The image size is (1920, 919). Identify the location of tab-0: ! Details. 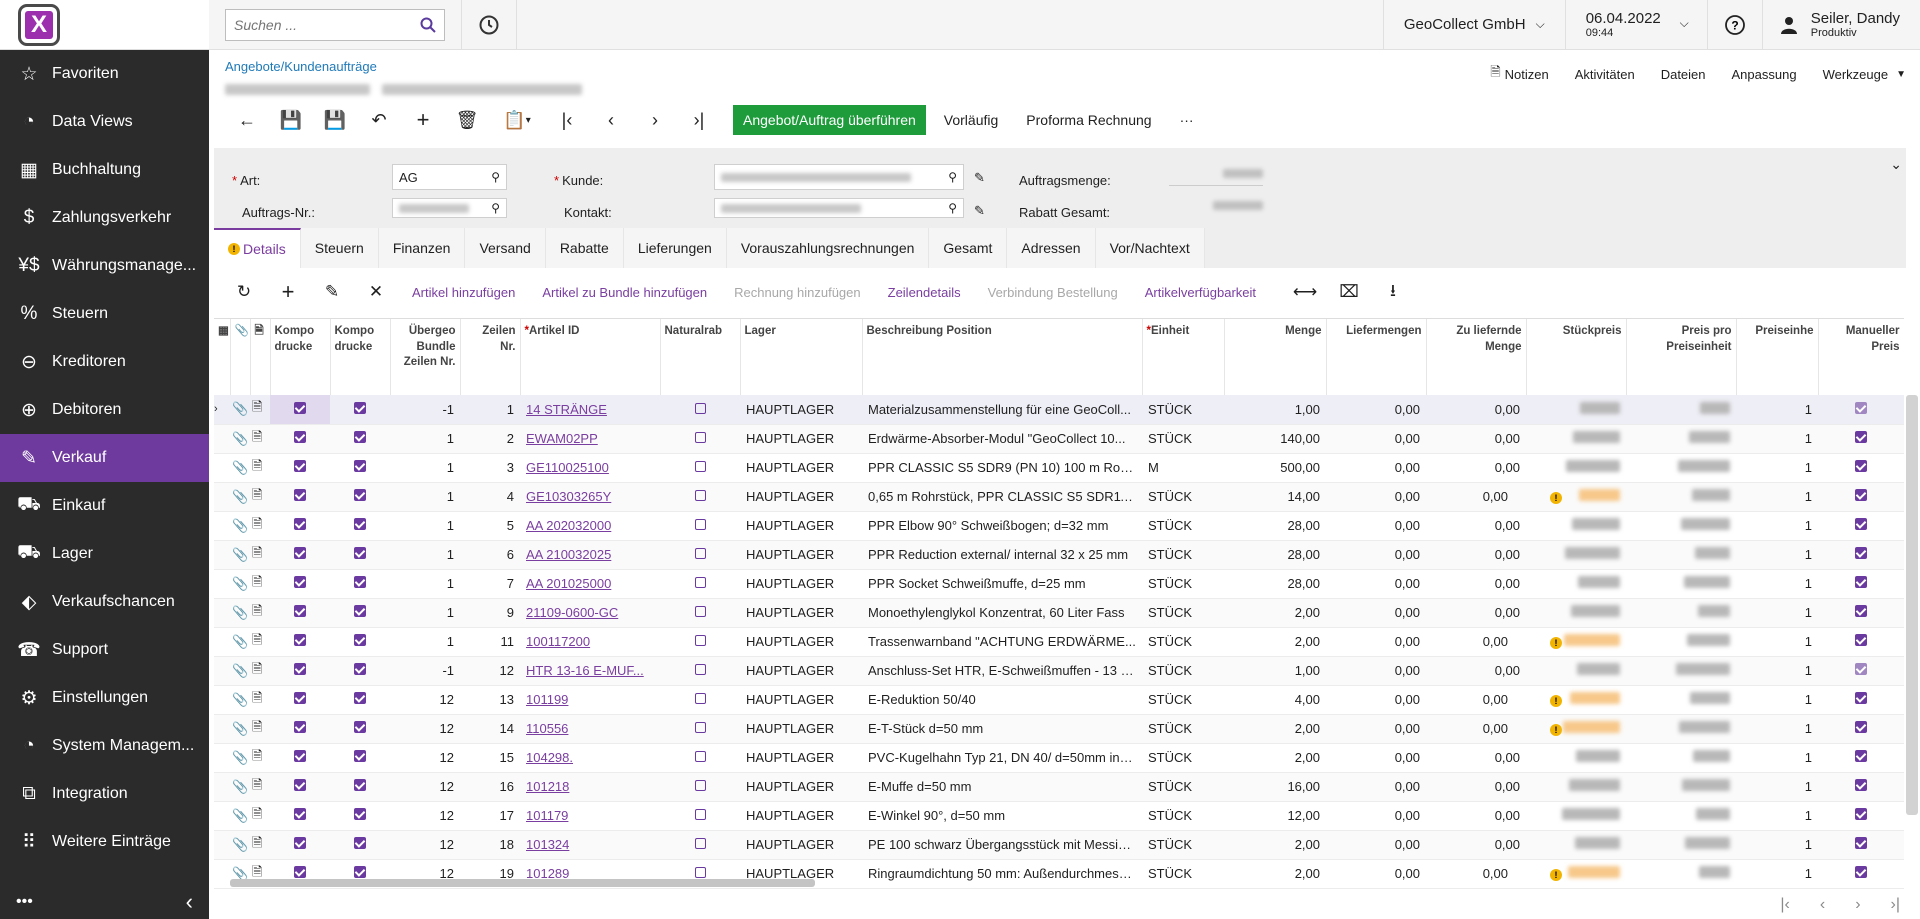
(257, 248).